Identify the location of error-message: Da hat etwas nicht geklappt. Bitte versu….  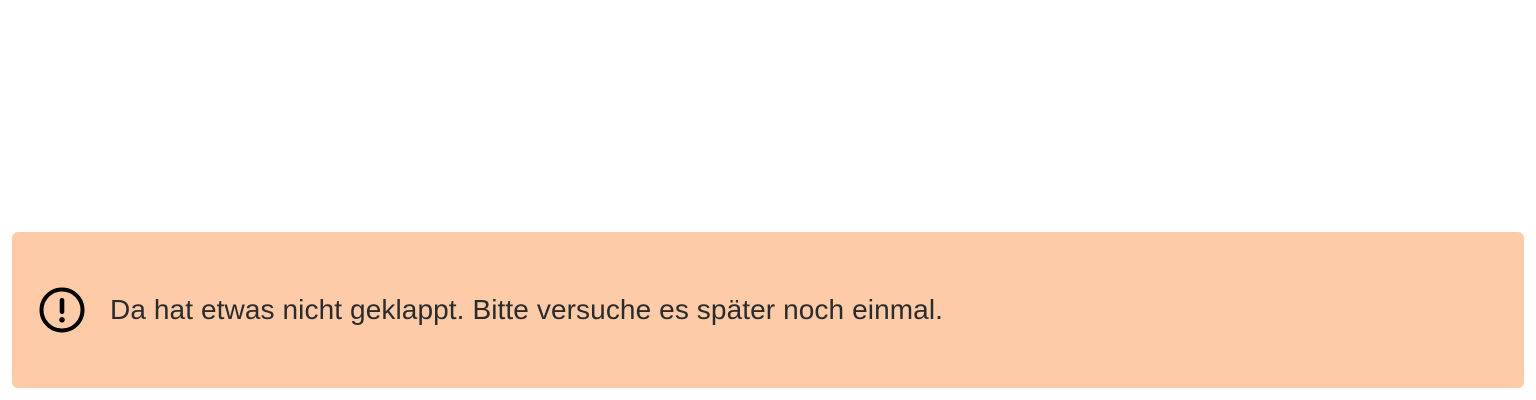
(527, 309).